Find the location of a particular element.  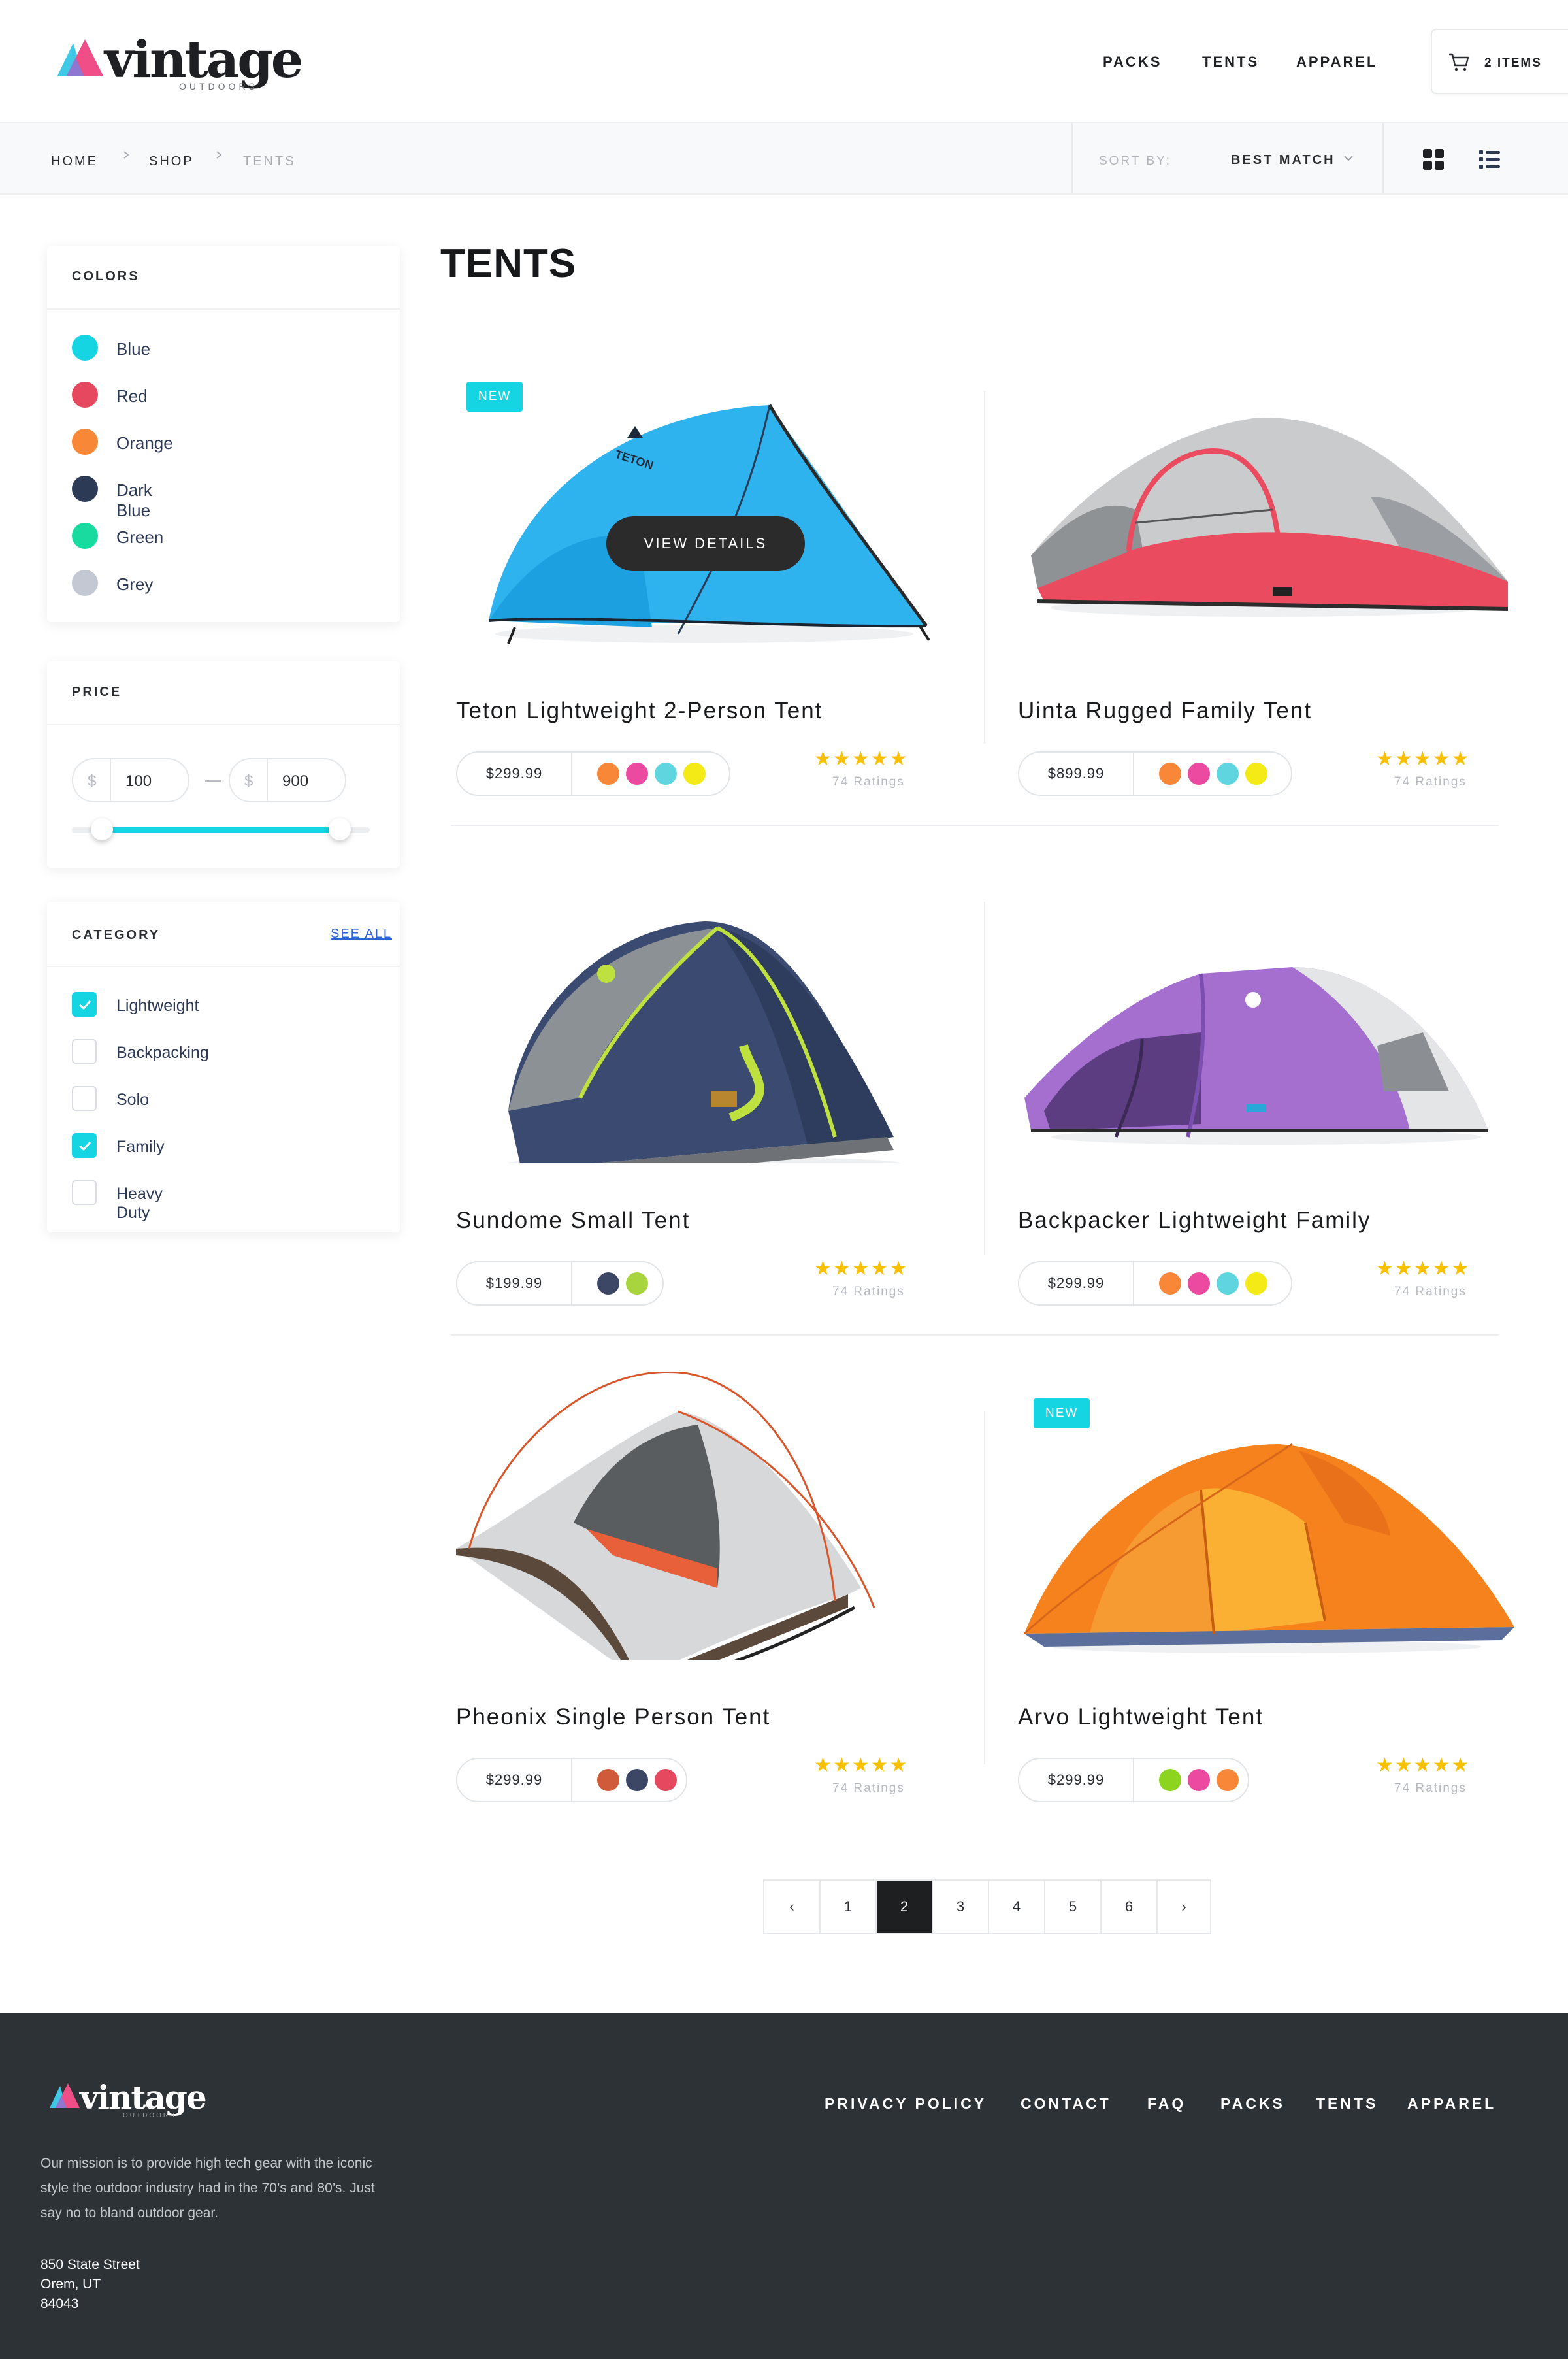

page-button: 2 is located at coordinates (905, 1907).